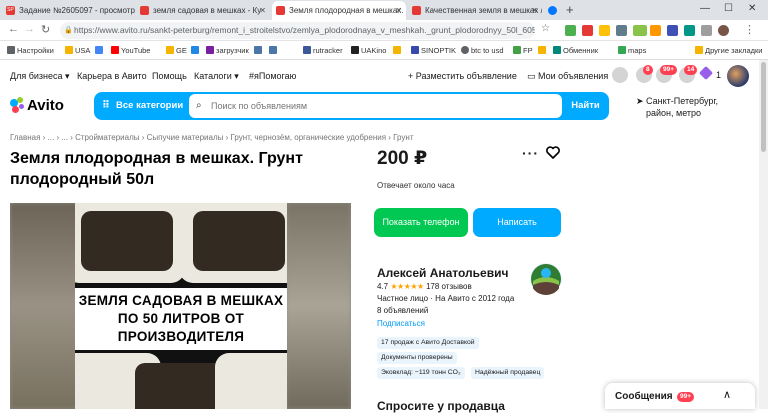 The height and width of the screenshot is (413, 768). What do you see at coordinates (648, 70) in the screenshot?
I see `notifications-badge: 8` at bounding box center [648, 70].